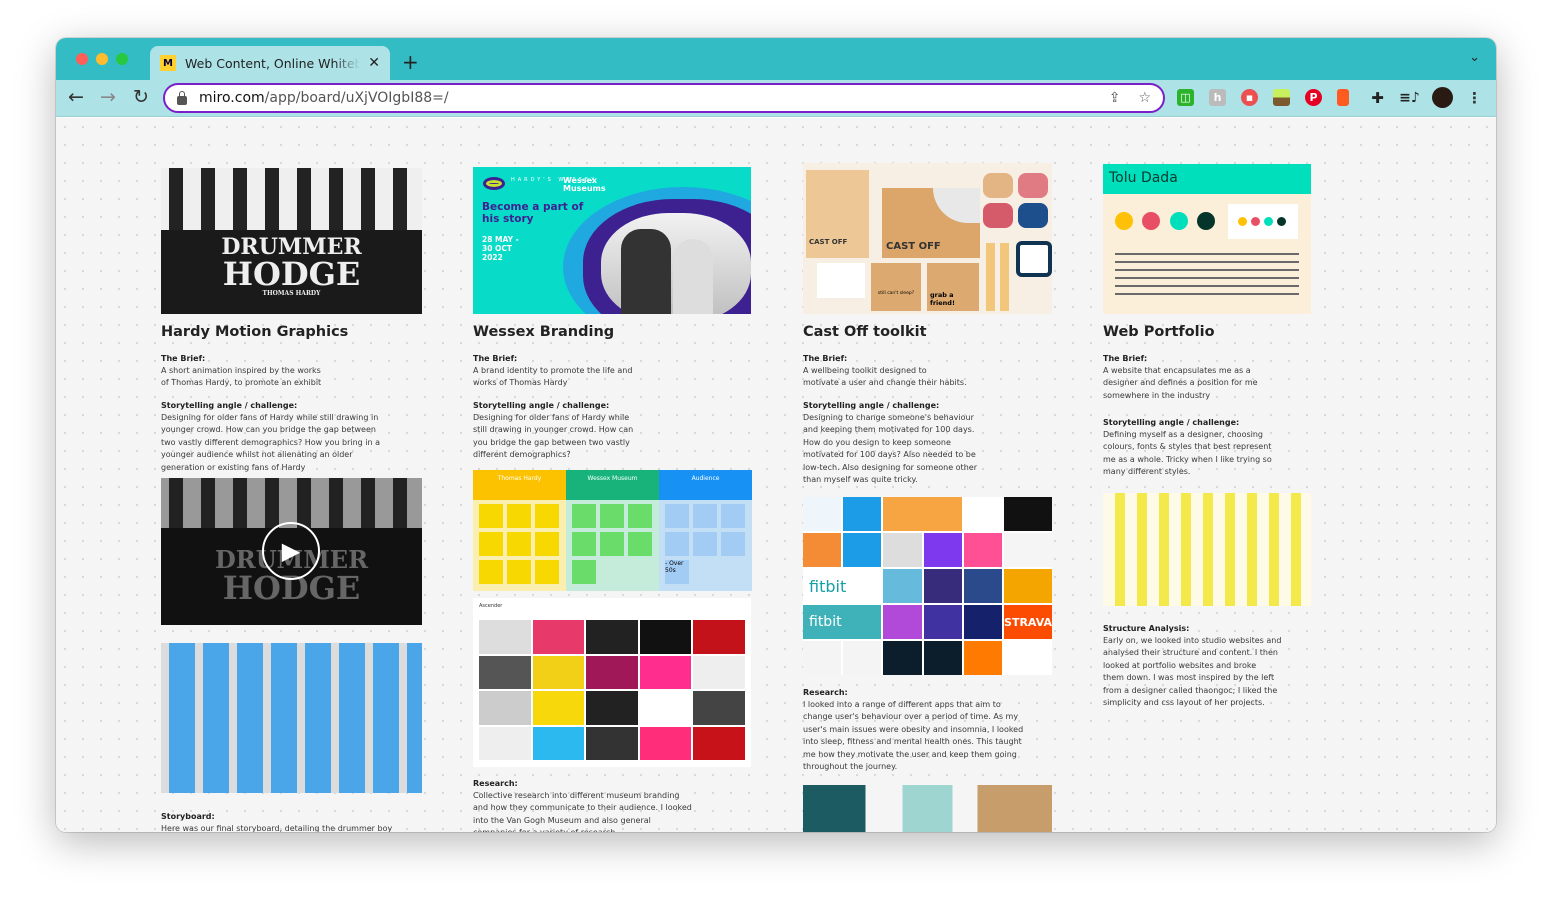  Describe the element at coordinates (500, 248) in the screenshot. I see `cover-dates: 28 MAY - 30 OCT 2022` at that location.